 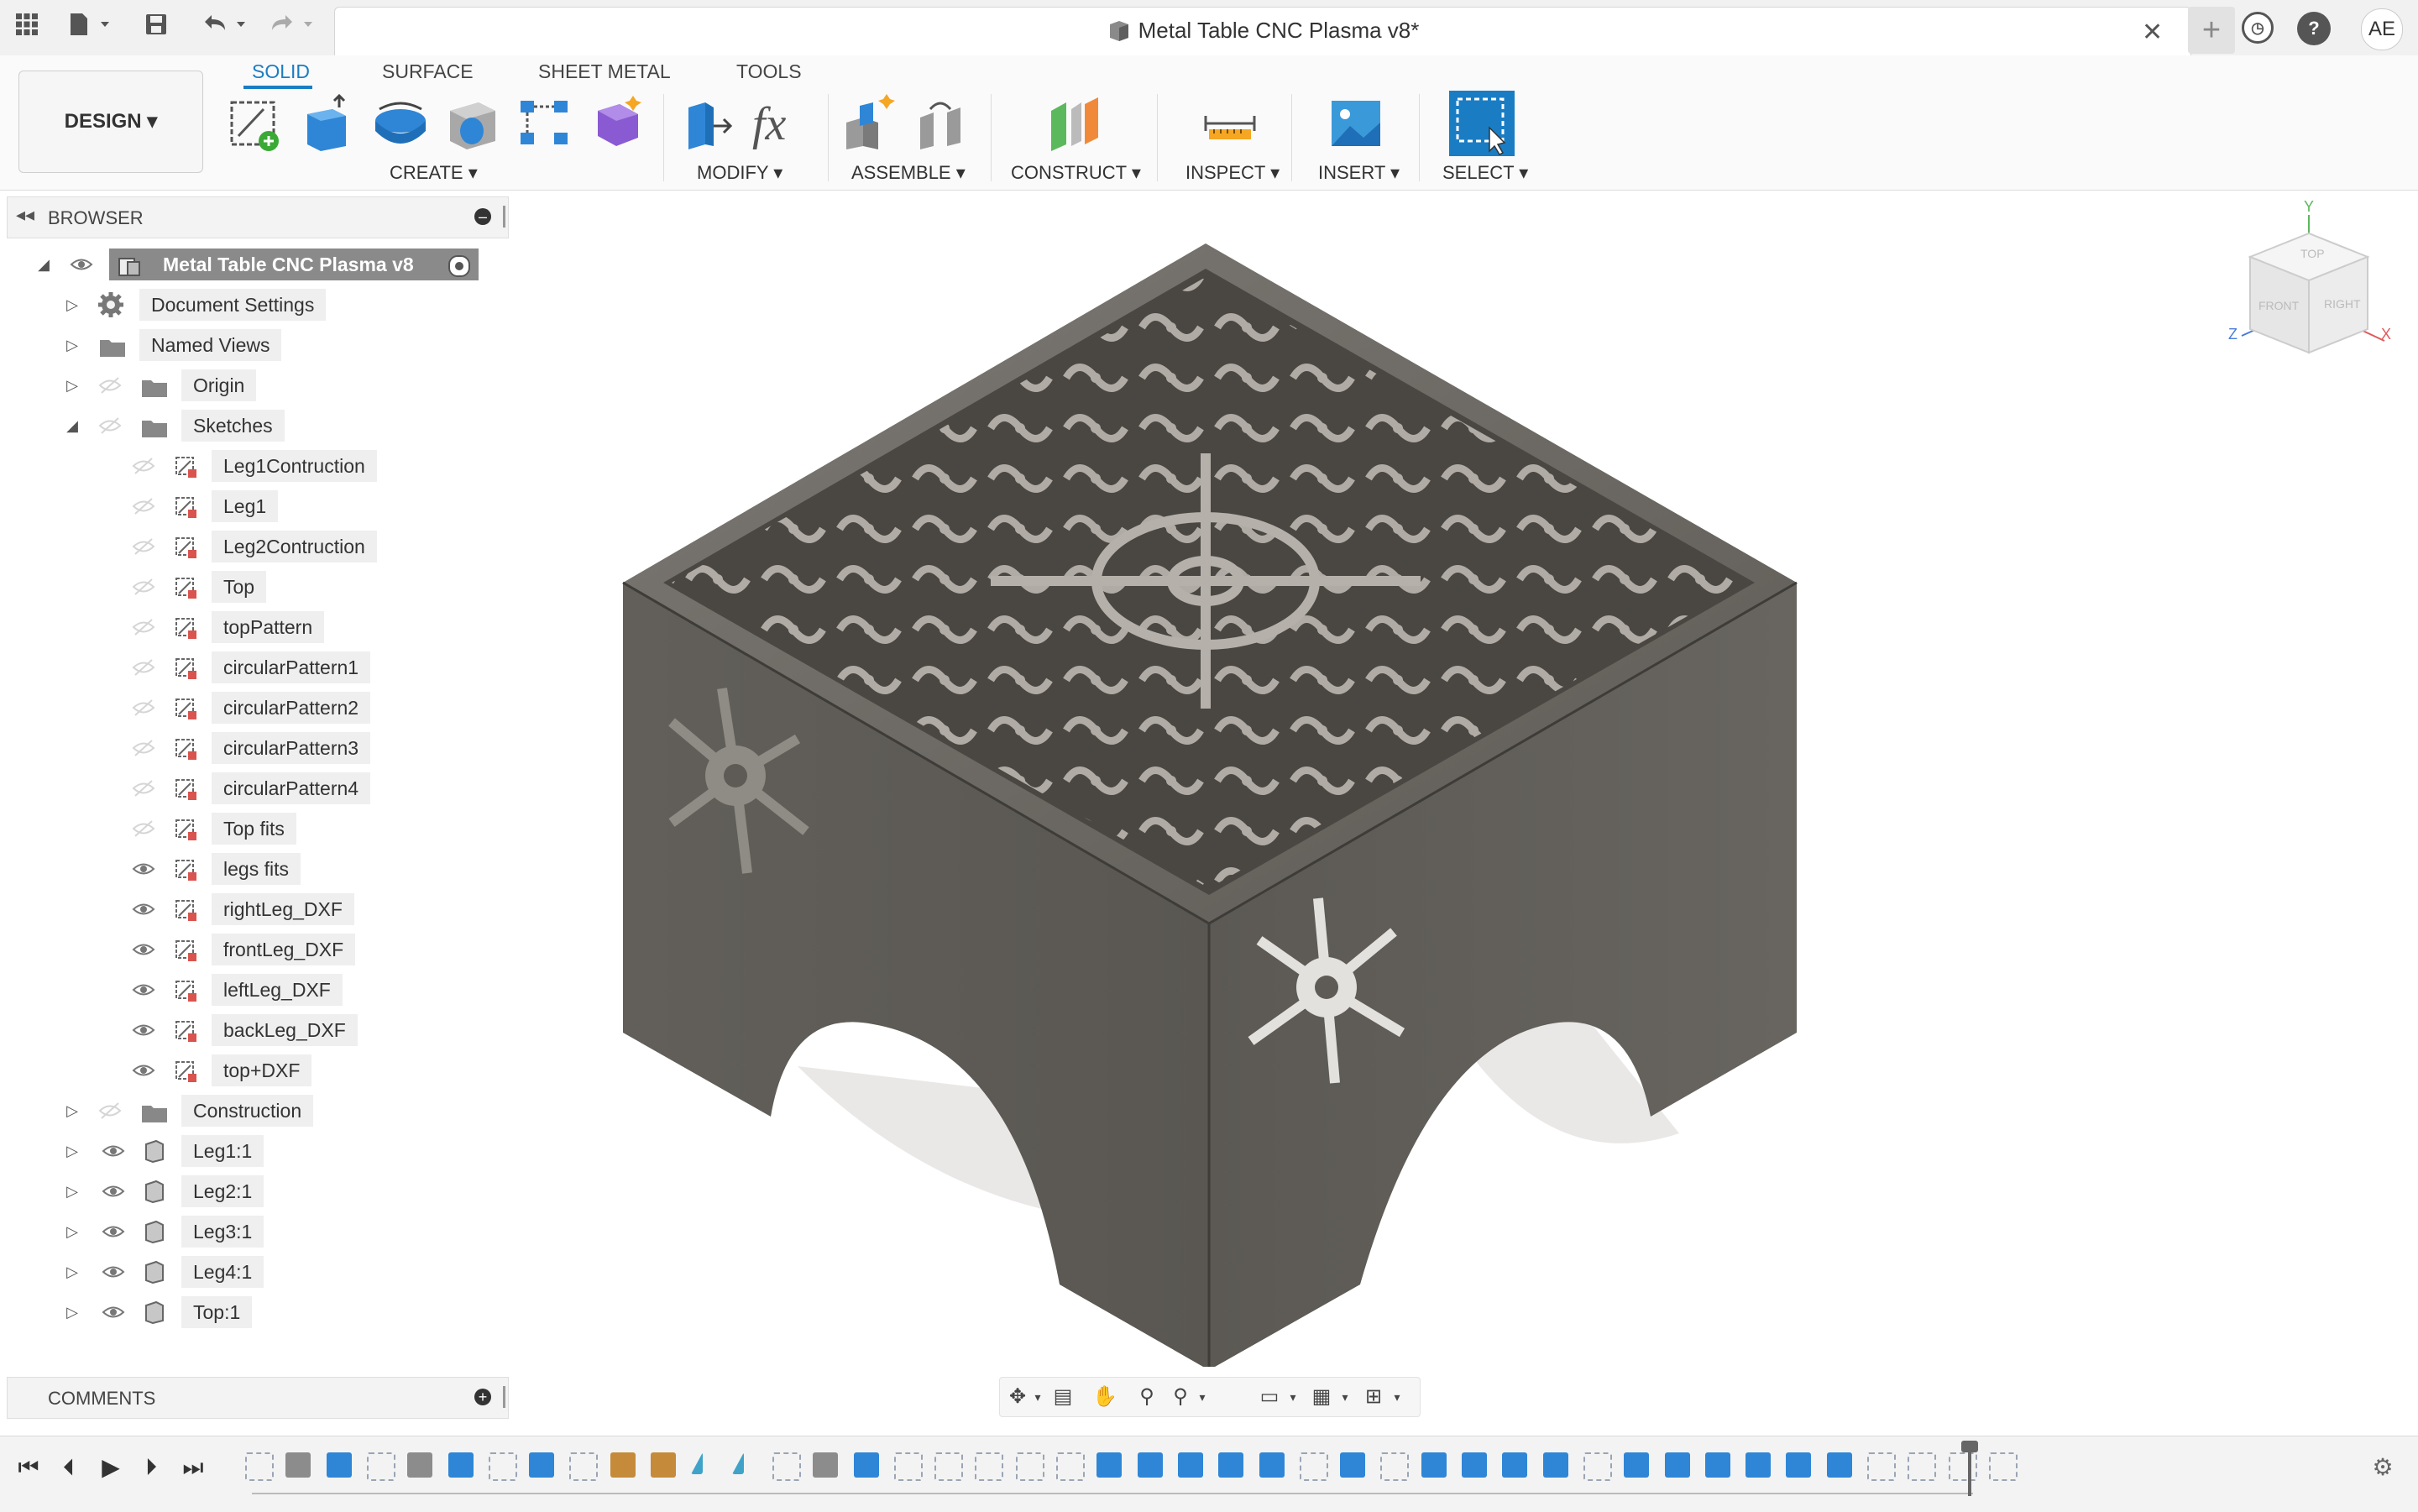 I want to click on step-back-icon: ⏴, so click(x=69, y=1467).